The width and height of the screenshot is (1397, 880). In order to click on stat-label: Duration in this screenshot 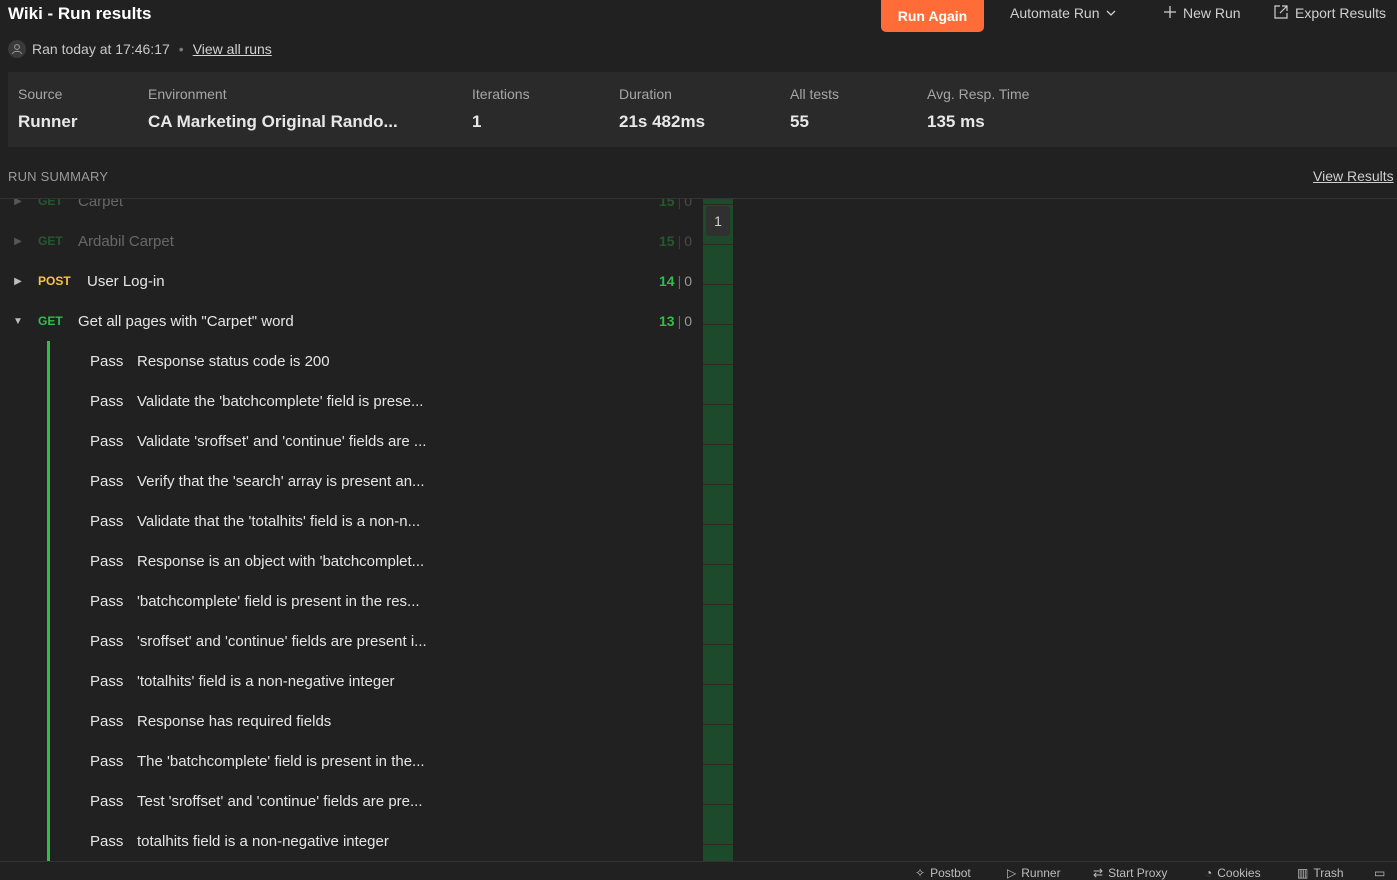, I will do `click(645, 94)`.